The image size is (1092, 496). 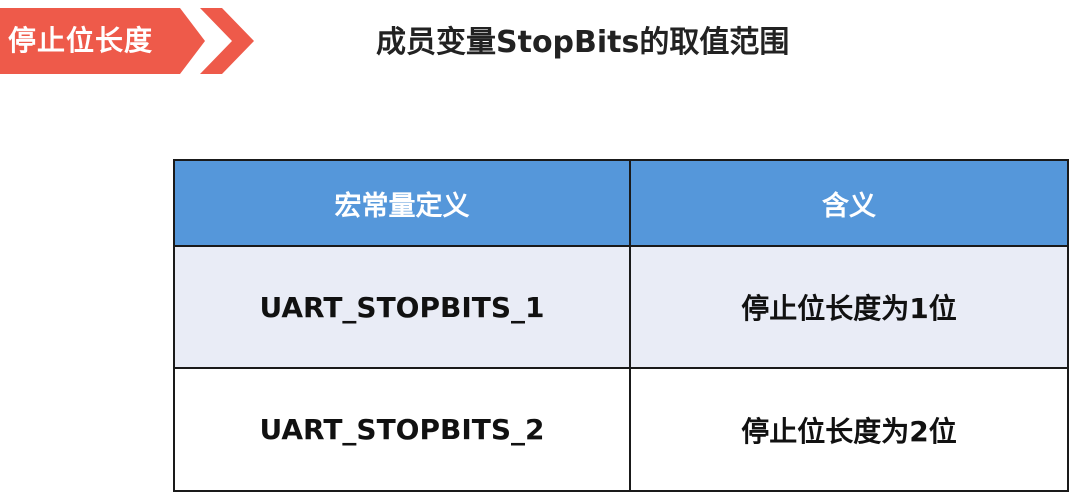 I want to click on table-header-row: 宏常量定义 含义, so click(x=621, y=203).